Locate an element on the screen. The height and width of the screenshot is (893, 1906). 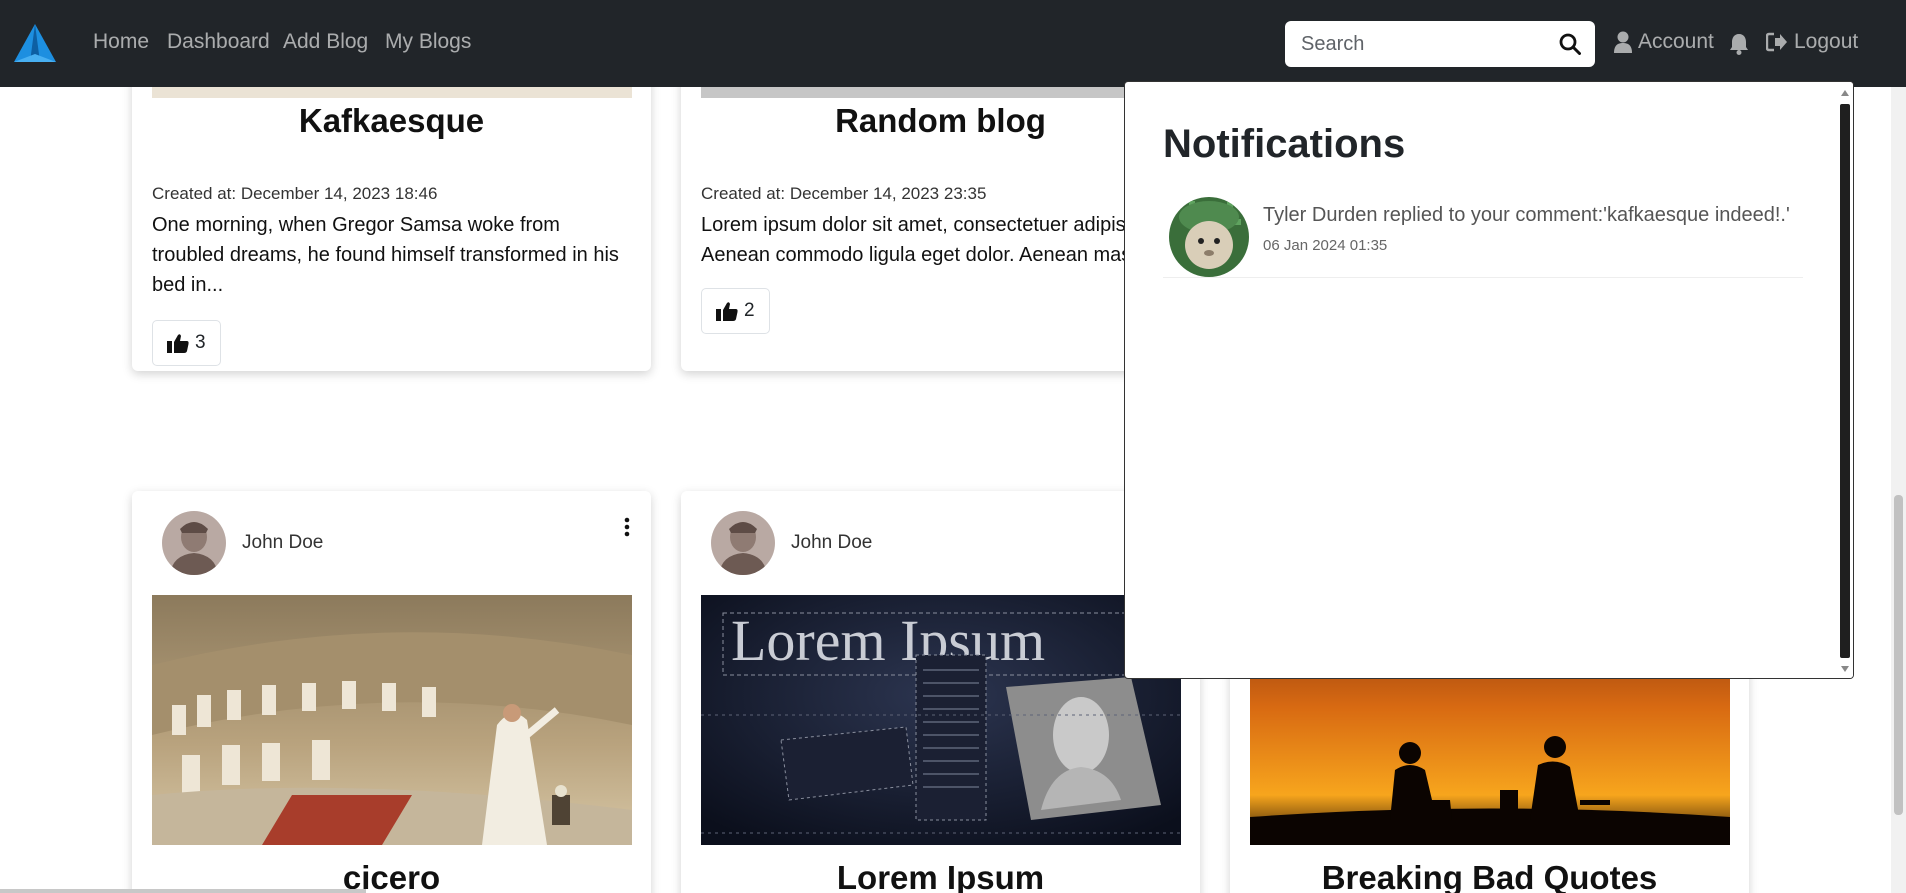
blog-card-cicero: John Doe cicero is located at coordinates (391, 692).